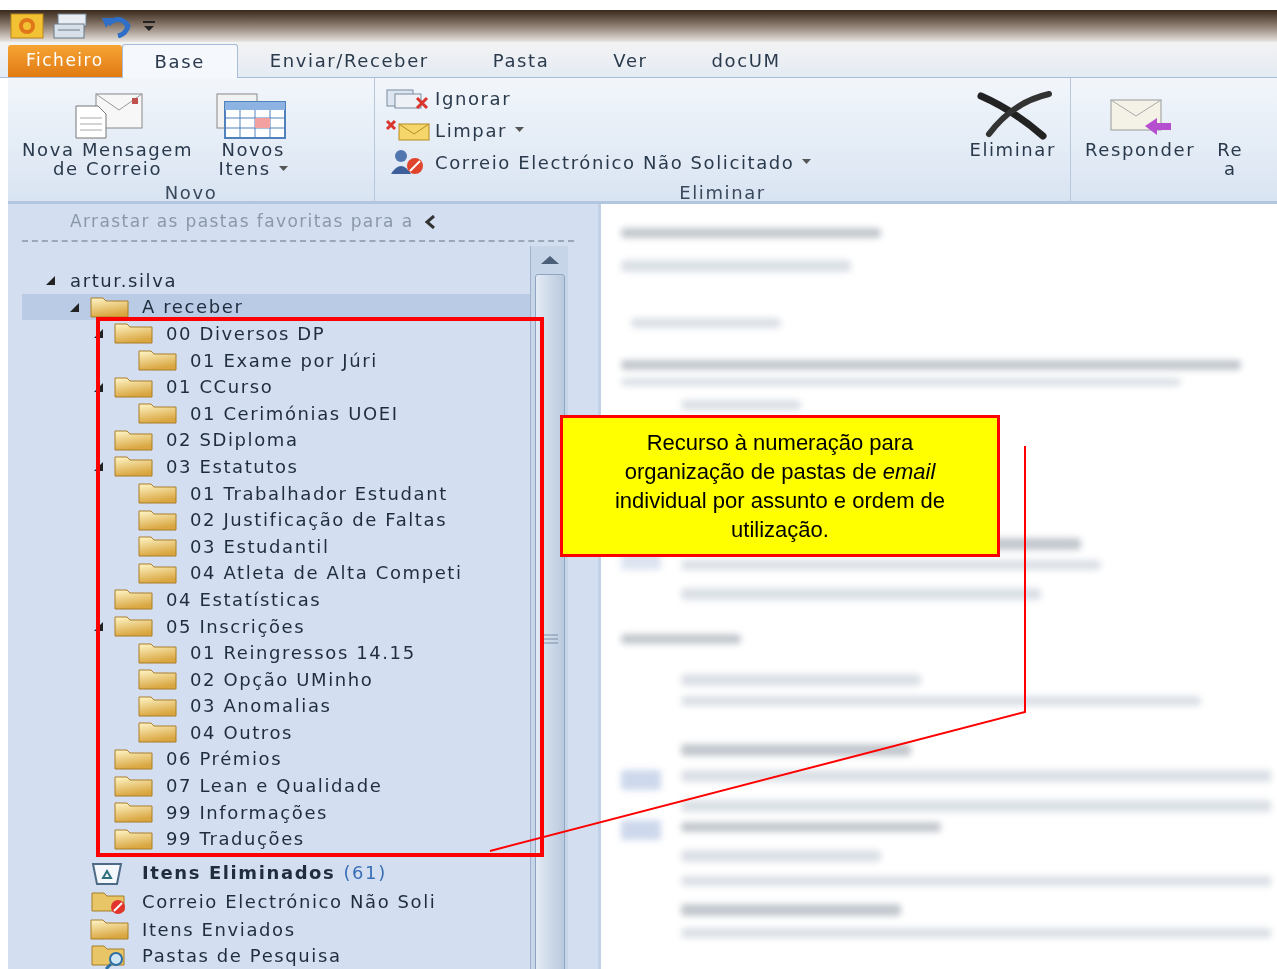 The image size is (1277, 969). Describe the element at coordinates (191, 193) in the screenshot. I see `ribbon-group-label: Novo` at that location.